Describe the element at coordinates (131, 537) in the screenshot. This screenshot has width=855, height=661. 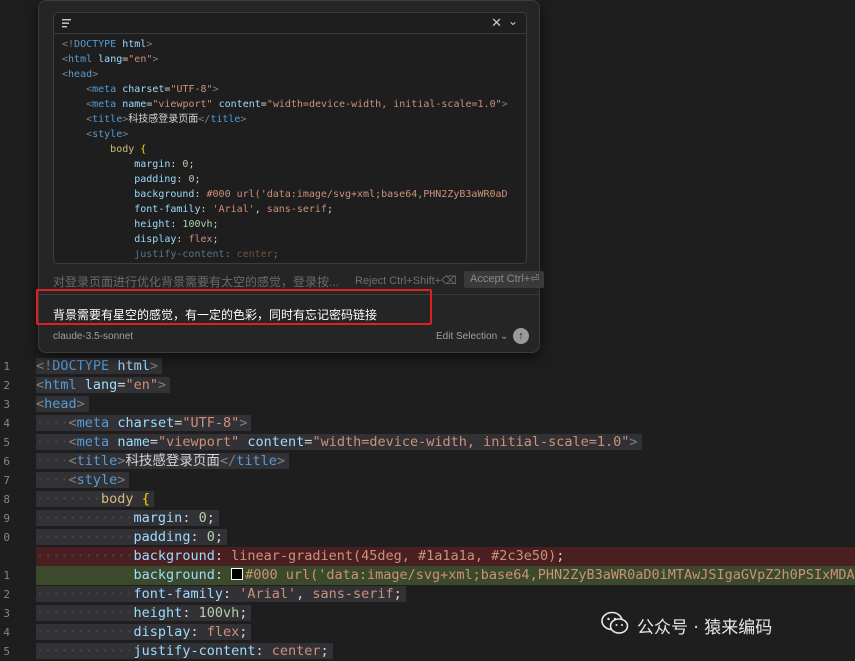
I see `line-text: ············padding: 0;` at that location.